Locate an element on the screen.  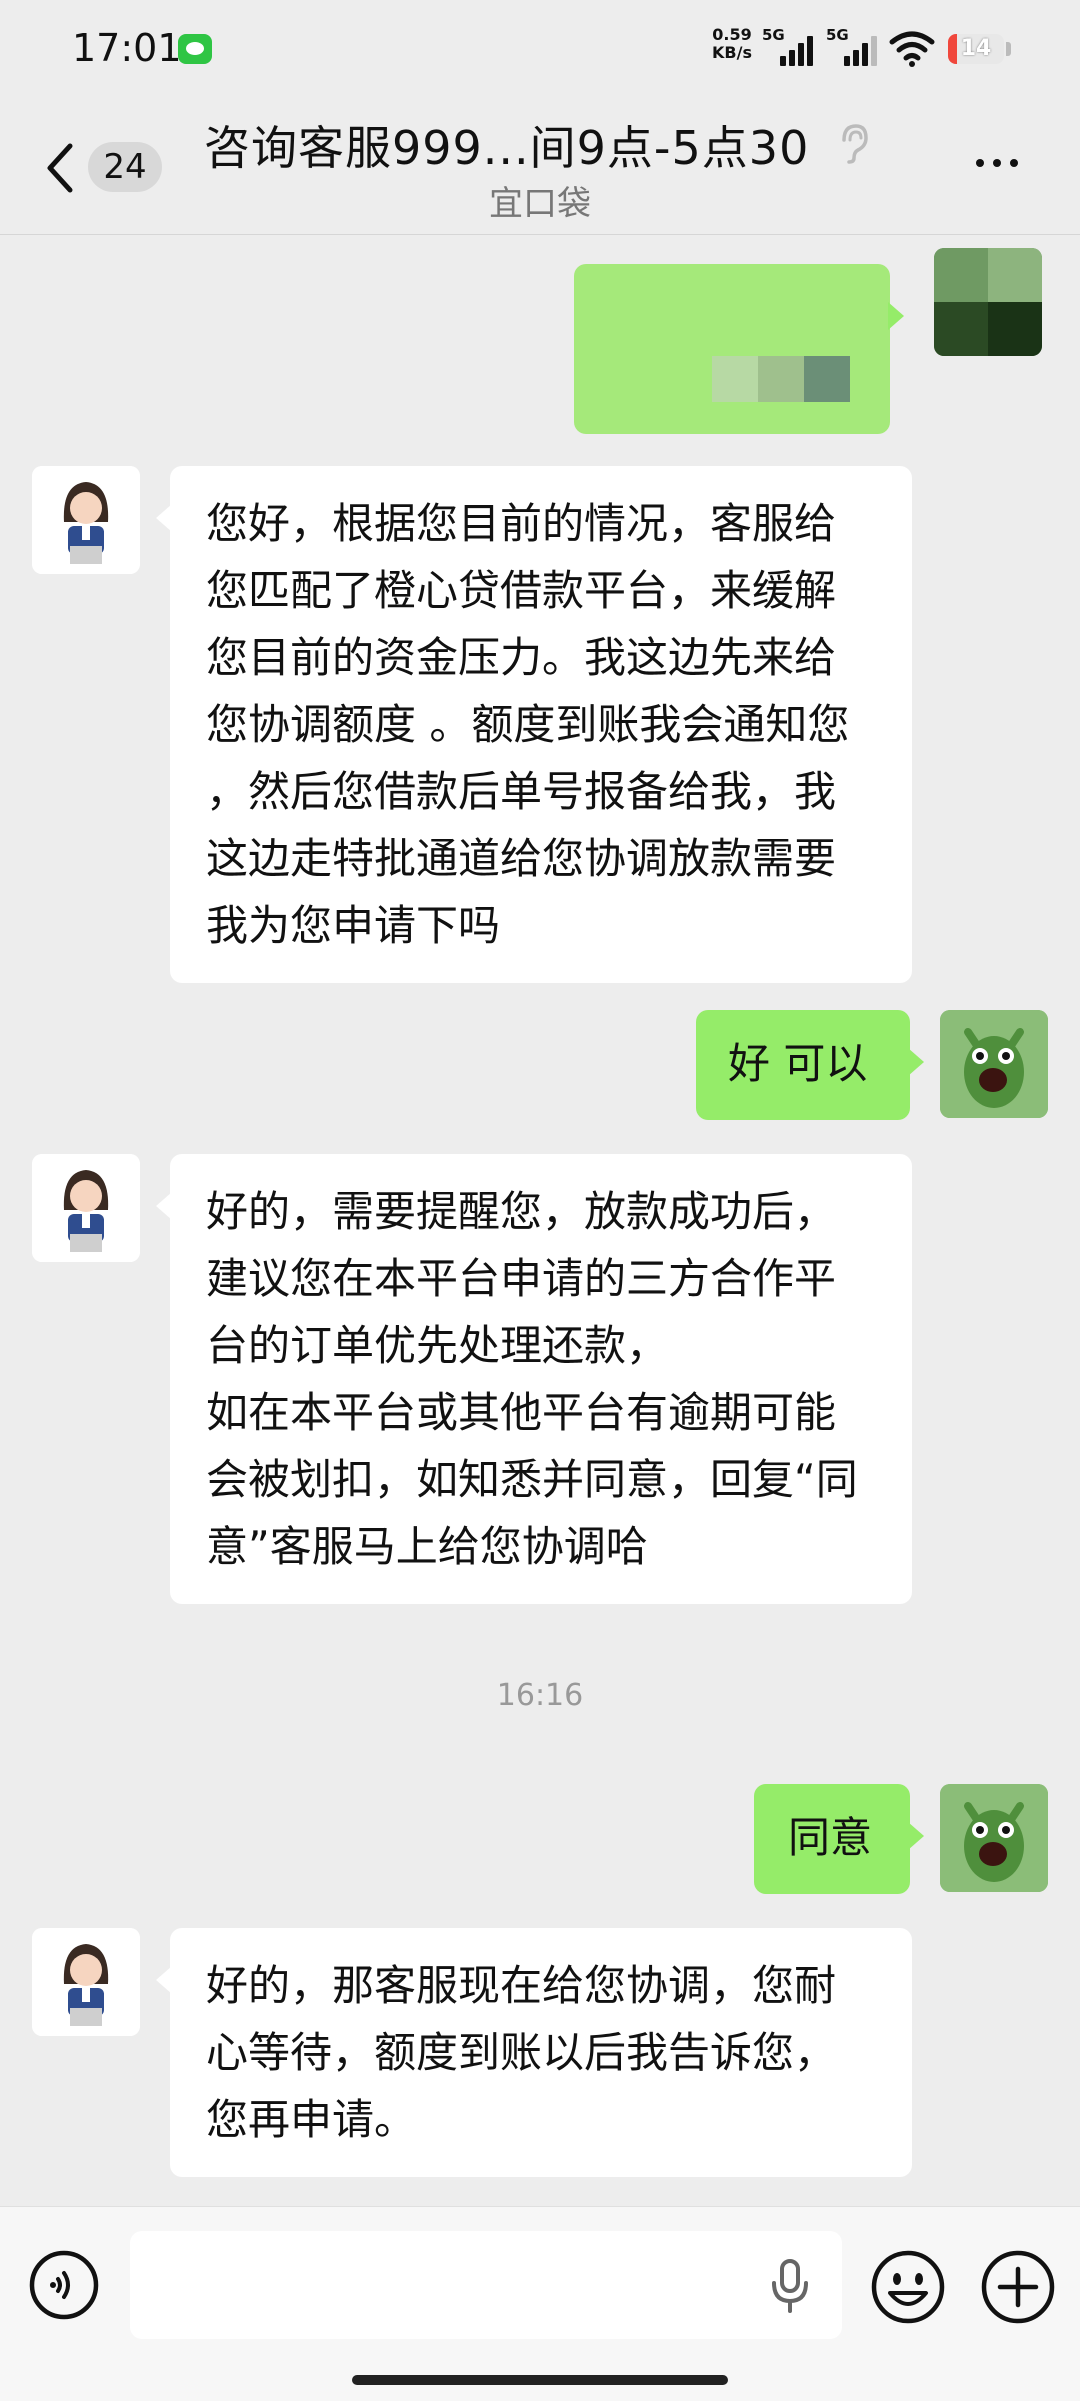
add-icon is located at coordinates (1018, 2287).